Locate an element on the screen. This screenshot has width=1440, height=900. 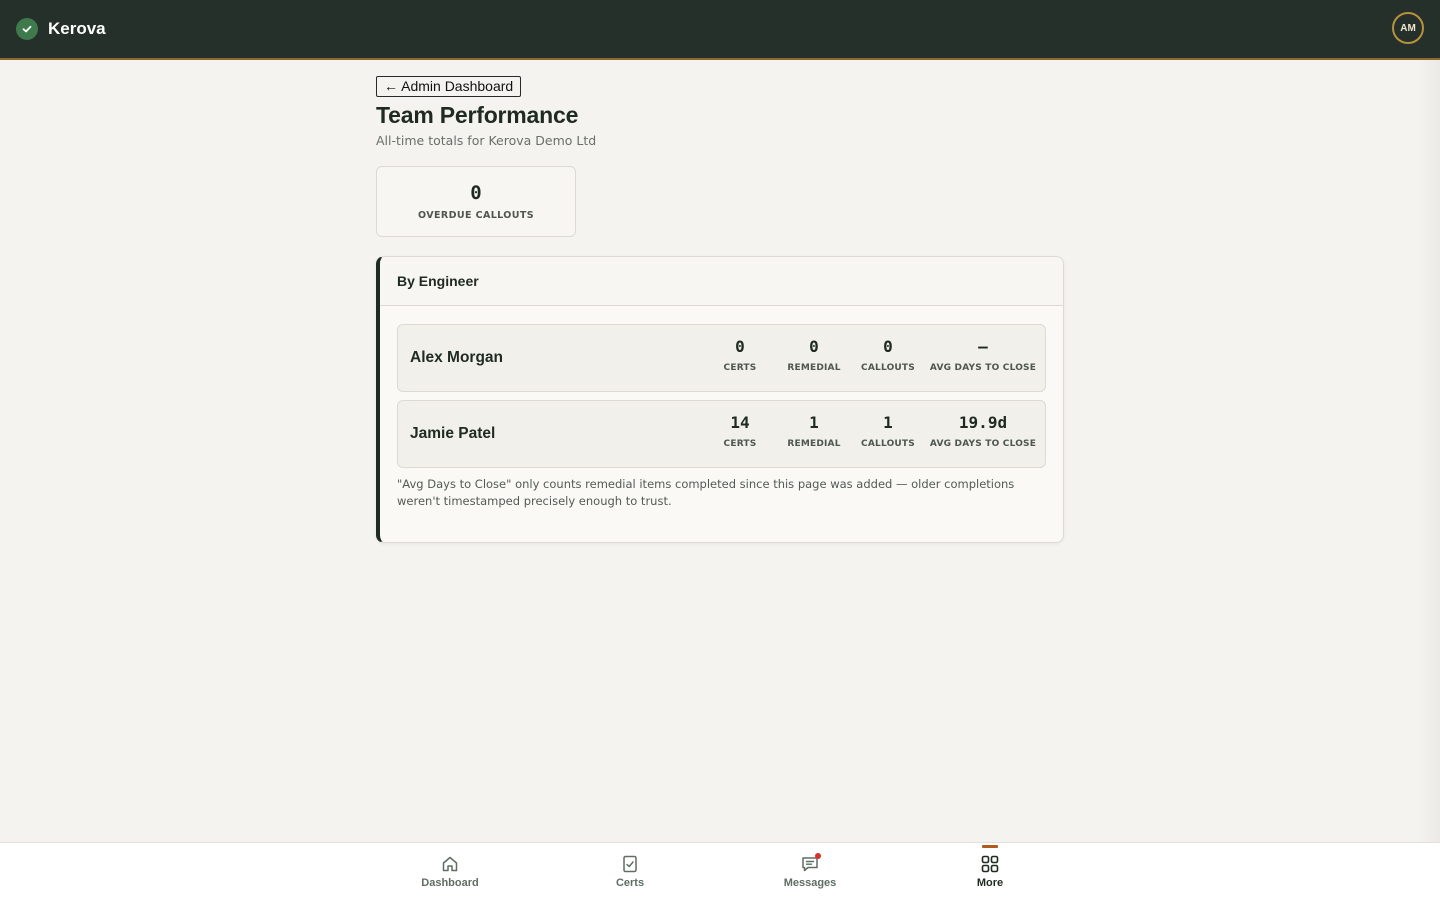
certificate-icon is located at coordinates (630, 864).